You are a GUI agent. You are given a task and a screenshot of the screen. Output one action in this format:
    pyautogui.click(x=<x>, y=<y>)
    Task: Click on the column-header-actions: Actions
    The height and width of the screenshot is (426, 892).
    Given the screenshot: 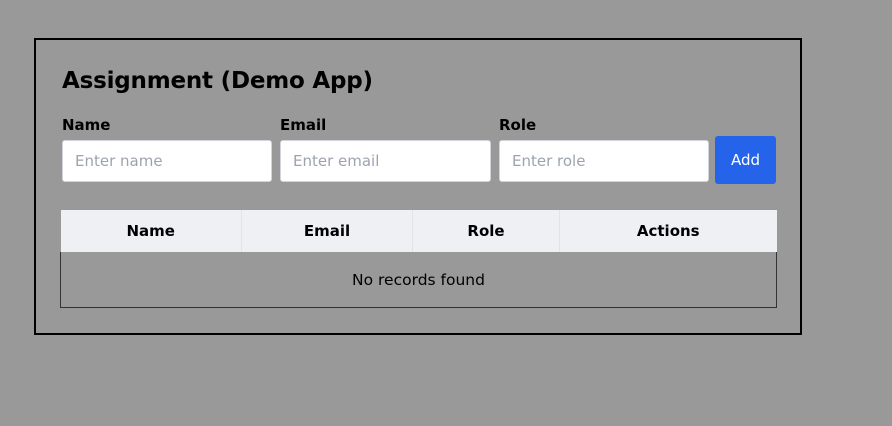 What is the action you would take?
    pyautogui.click(x=668, y=231)
    